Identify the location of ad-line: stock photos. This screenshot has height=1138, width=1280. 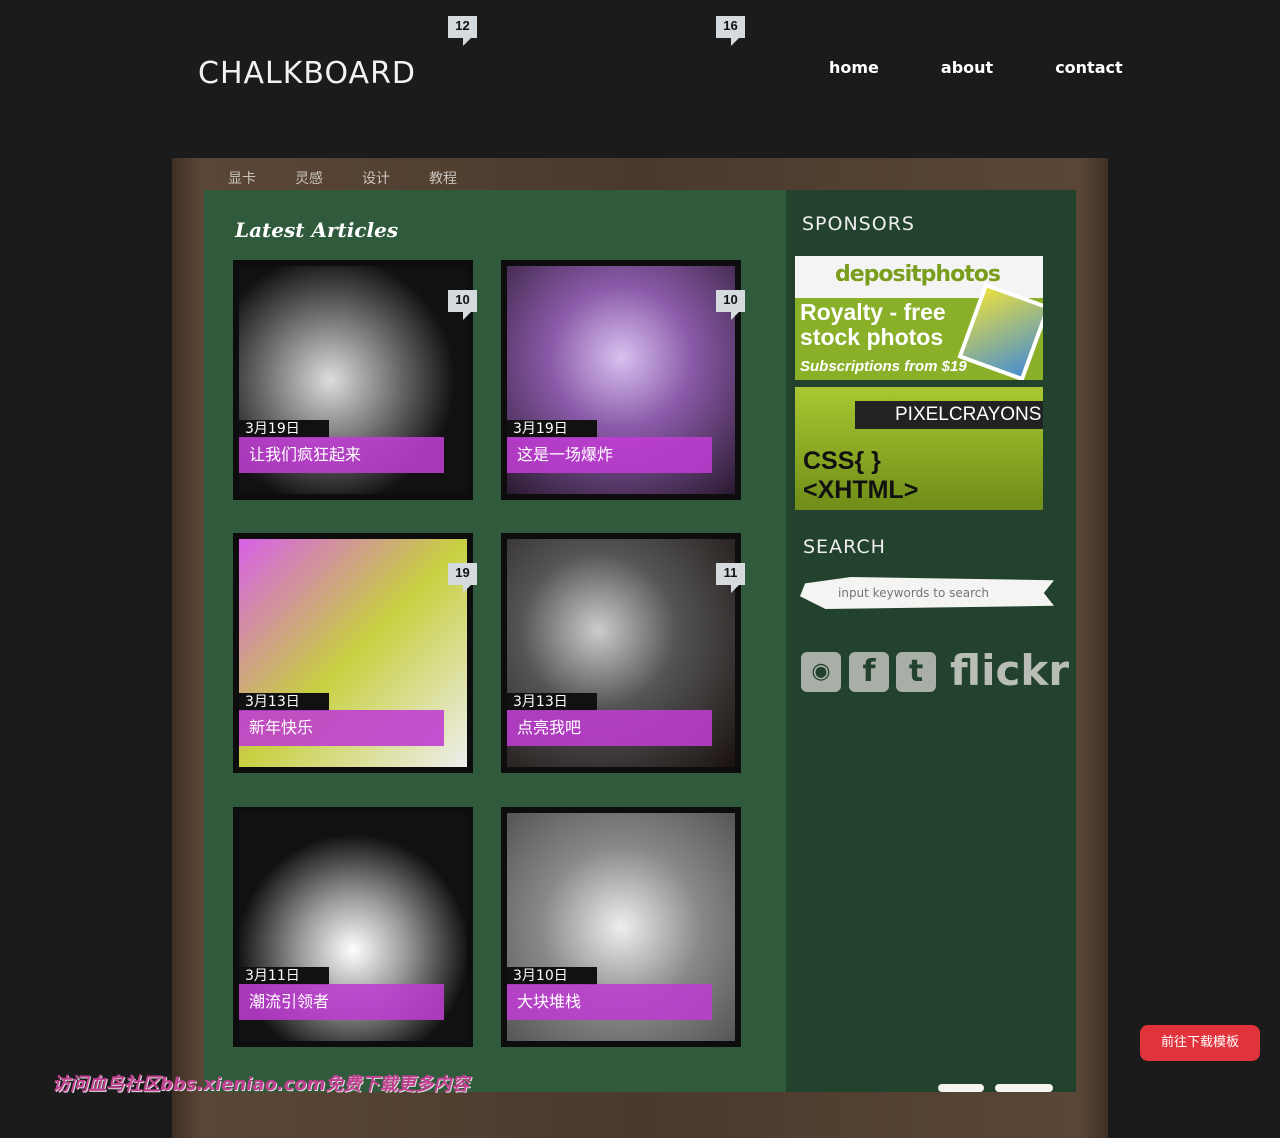
(872, 337).